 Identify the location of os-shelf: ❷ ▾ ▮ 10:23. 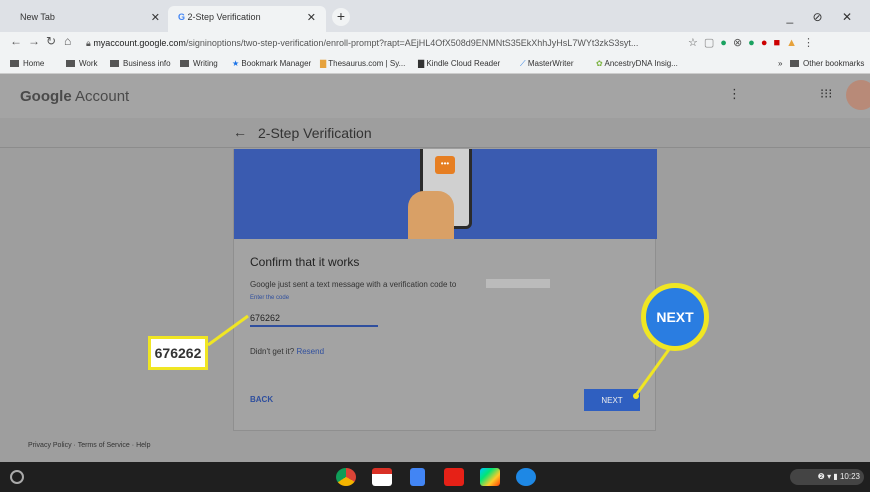
(435, 477).